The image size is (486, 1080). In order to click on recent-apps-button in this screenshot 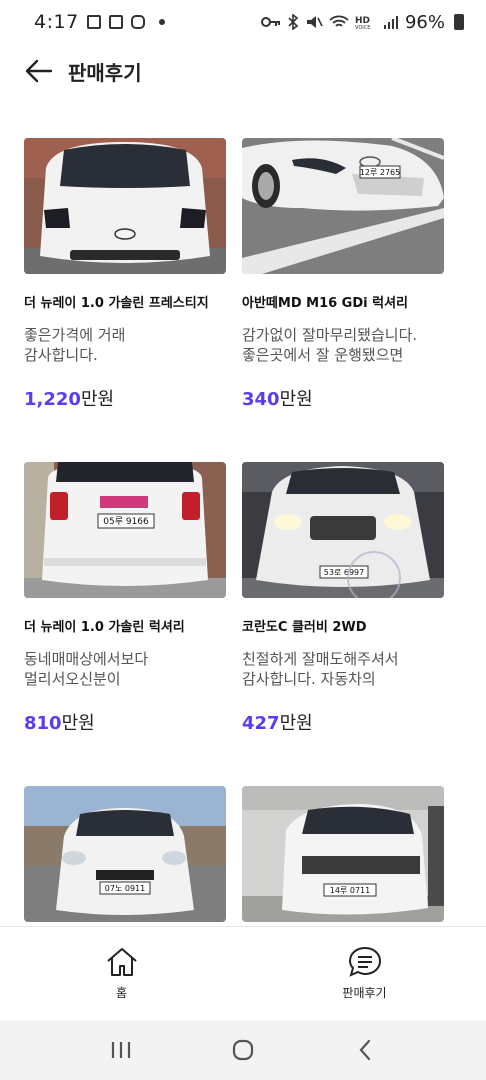, I will do `click(121, 1050)`.